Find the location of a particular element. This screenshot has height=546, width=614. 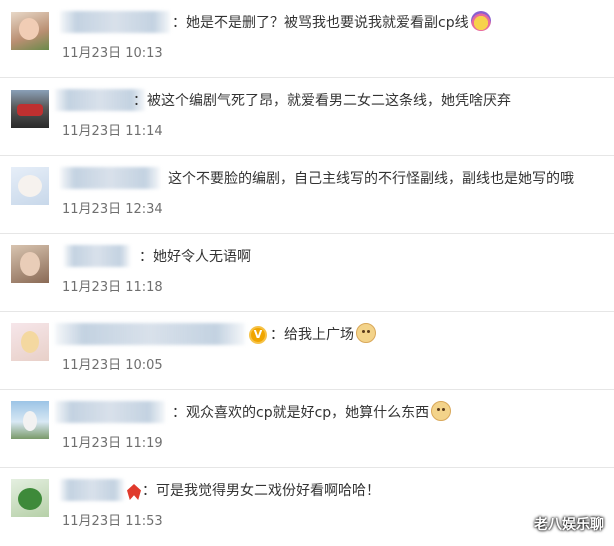

watermark: 老八娱乐聊 is located at coordinates (569, 525).